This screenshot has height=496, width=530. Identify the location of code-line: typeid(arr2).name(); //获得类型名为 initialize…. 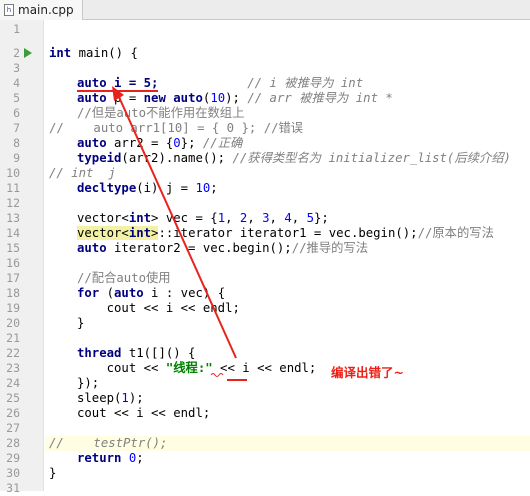
(294, 158).